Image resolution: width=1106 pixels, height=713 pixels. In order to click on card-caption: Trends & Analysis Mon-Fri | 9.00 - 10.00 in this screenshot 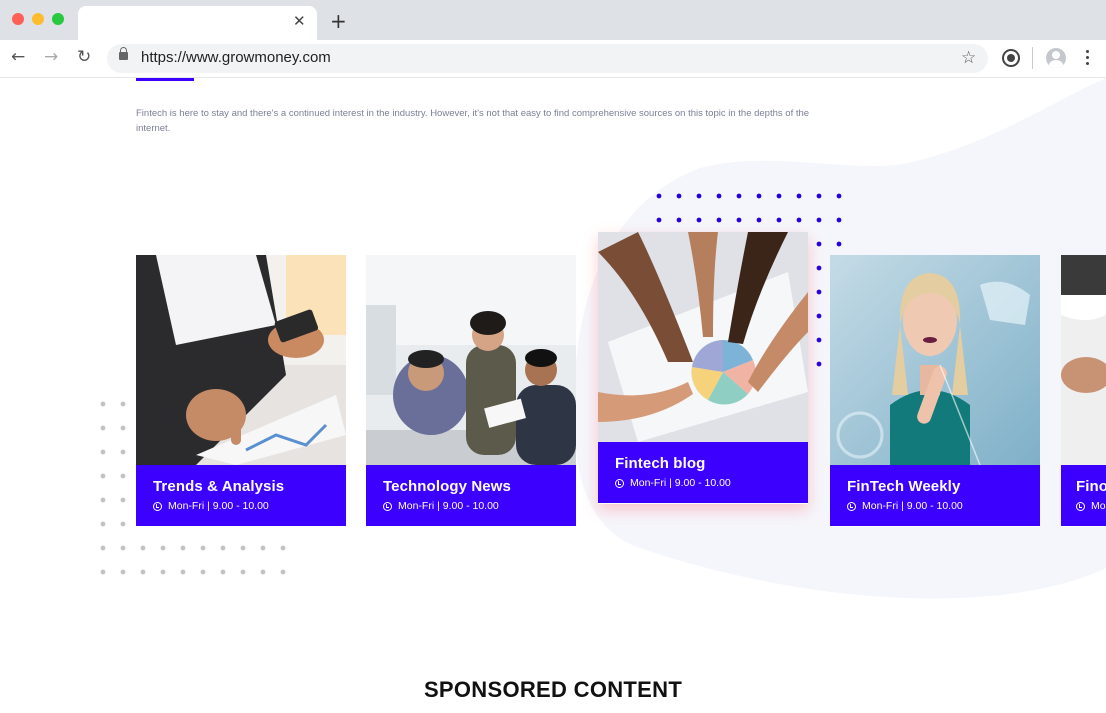, I will do `click(241, 495)`.